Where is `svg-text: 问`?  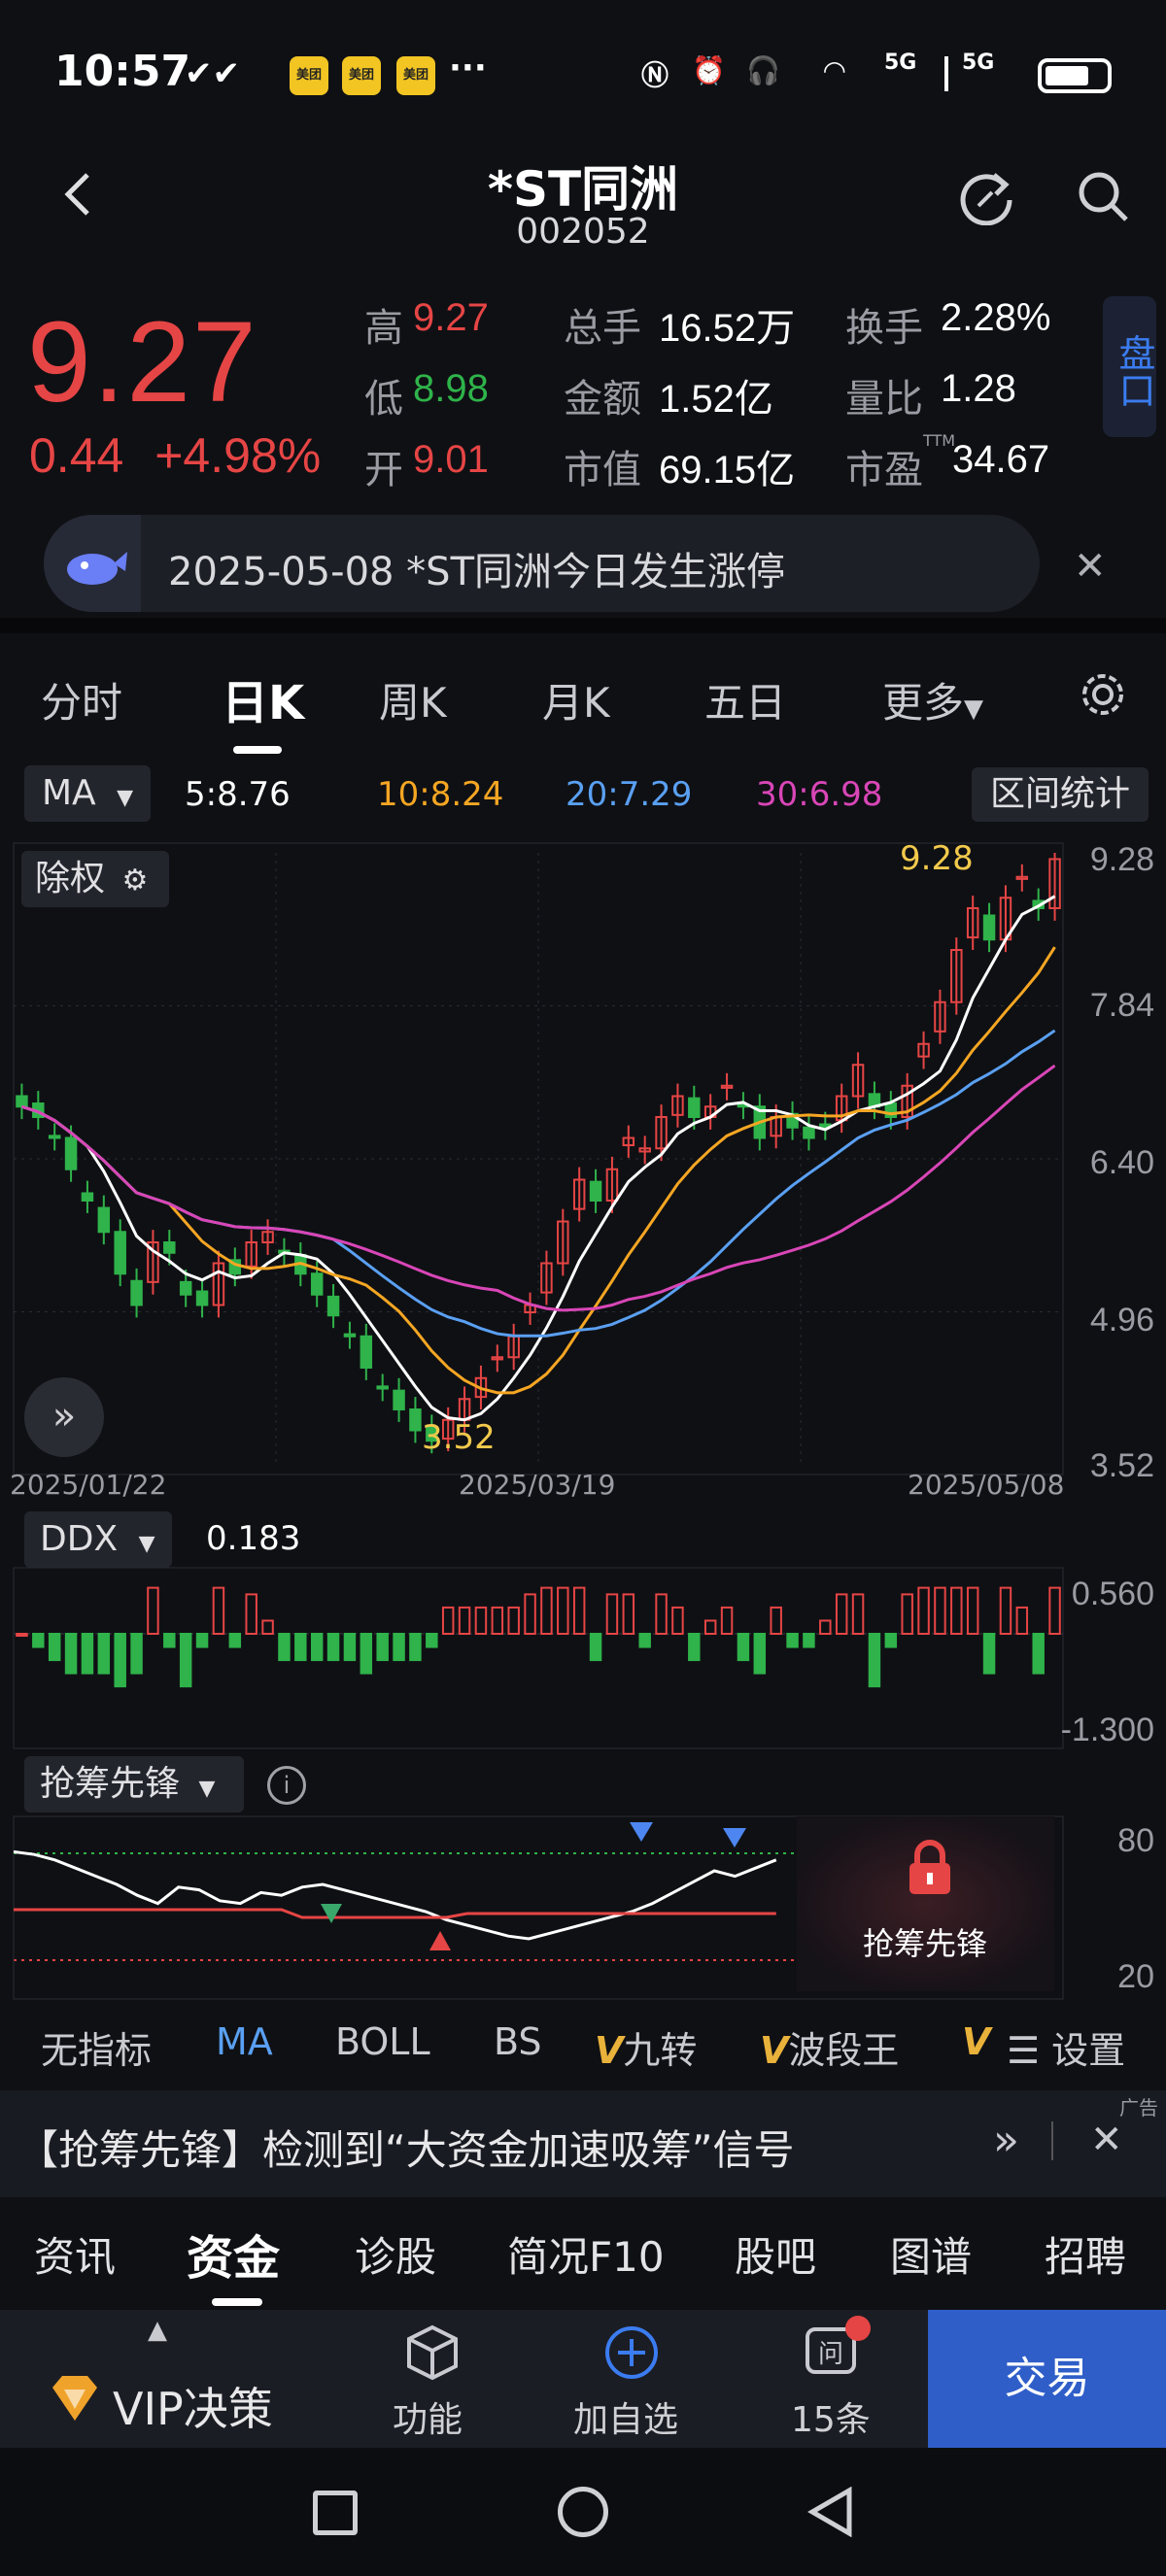 svg-text: 问 is located at coordinates (830, 2354).